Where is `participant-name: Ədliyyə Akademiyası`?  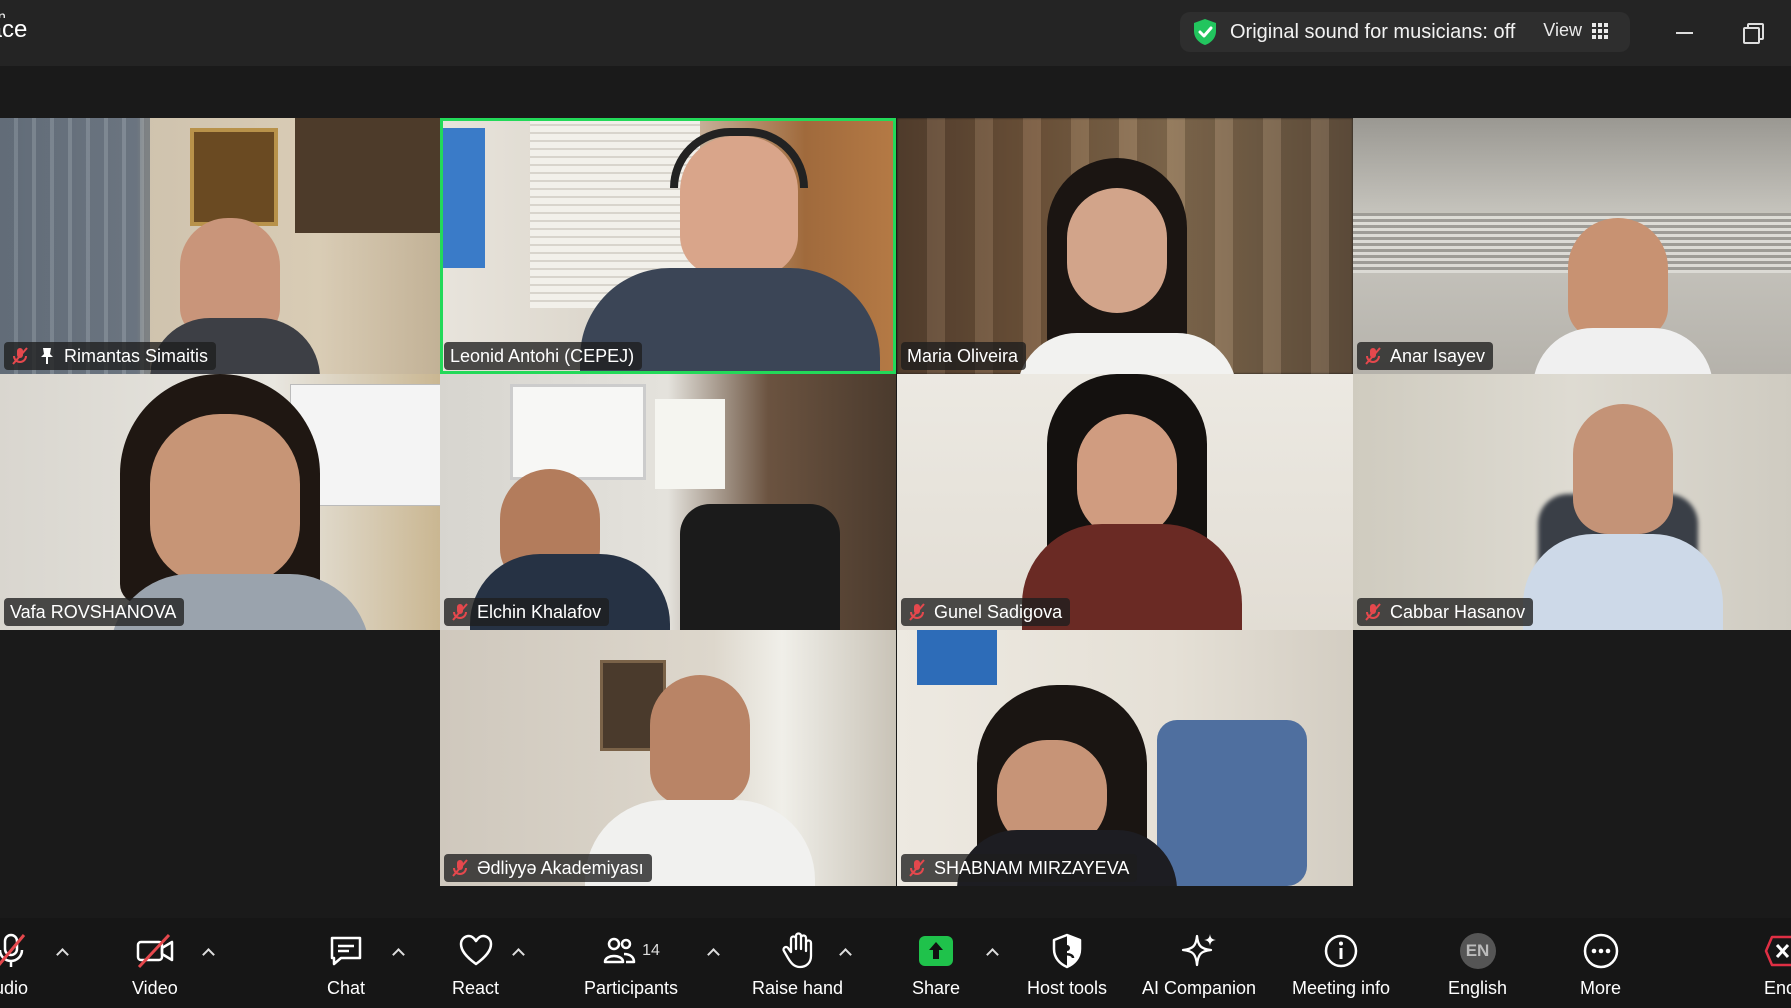
participant-name: Ədliyyə Akademiyası is located at coordinates (560, 867).